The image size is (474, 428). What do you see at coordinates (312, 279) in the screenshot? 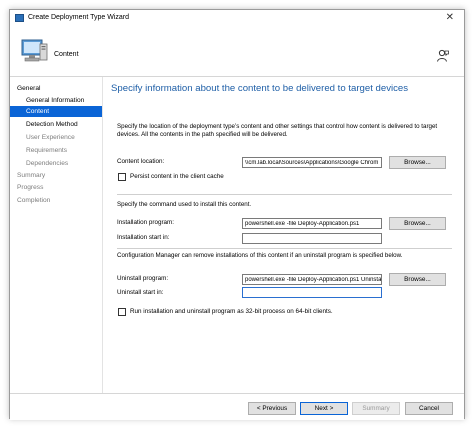
I see `uninstall-program-input` at bounding box center [312, 279].